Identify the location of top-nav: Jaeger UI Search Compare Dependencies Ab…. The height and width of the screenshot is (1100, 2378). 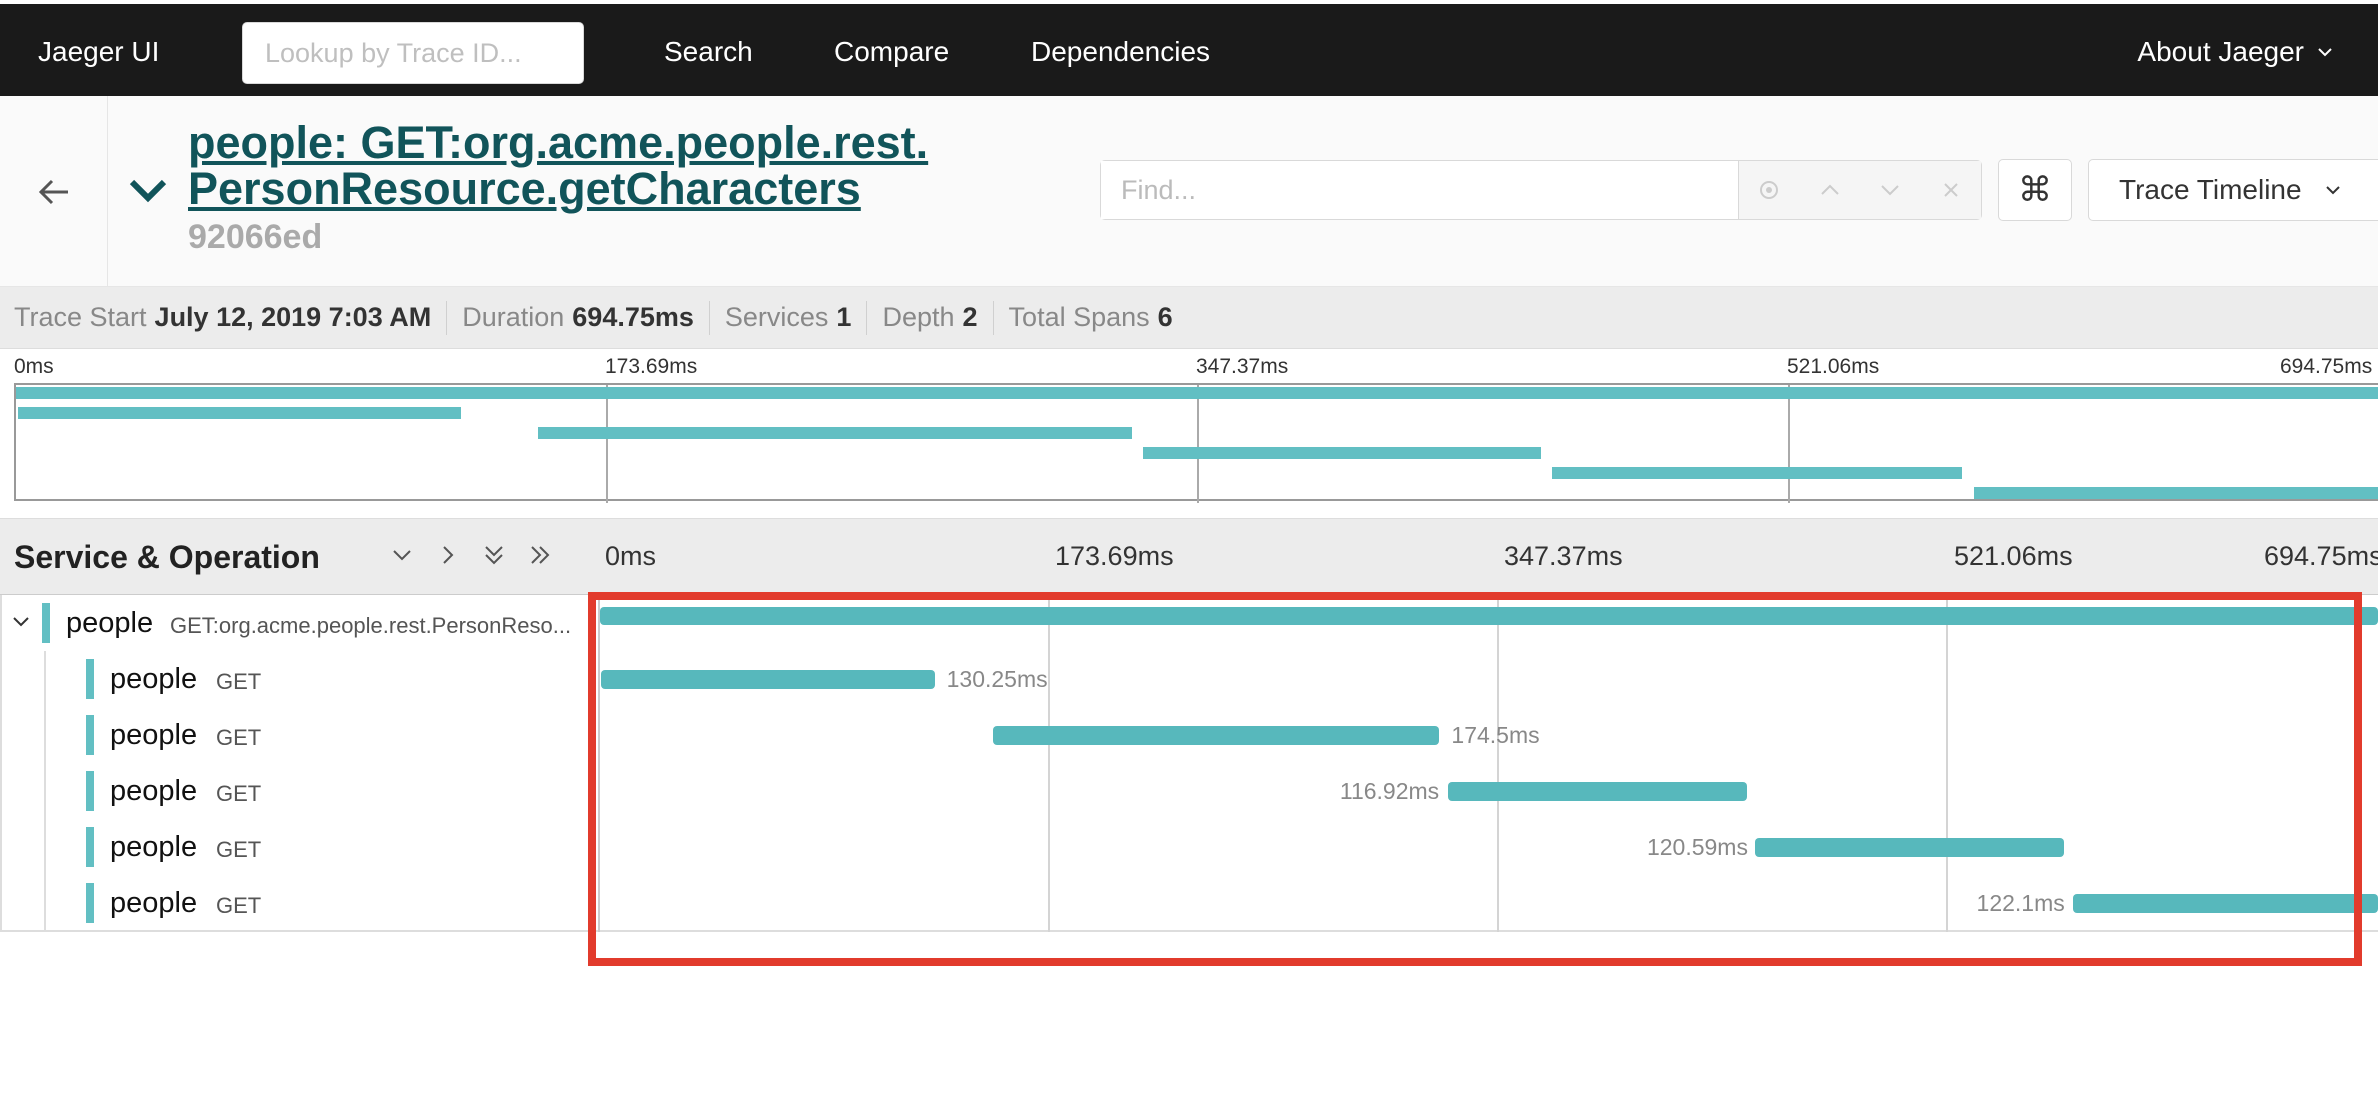
(1189, 48).